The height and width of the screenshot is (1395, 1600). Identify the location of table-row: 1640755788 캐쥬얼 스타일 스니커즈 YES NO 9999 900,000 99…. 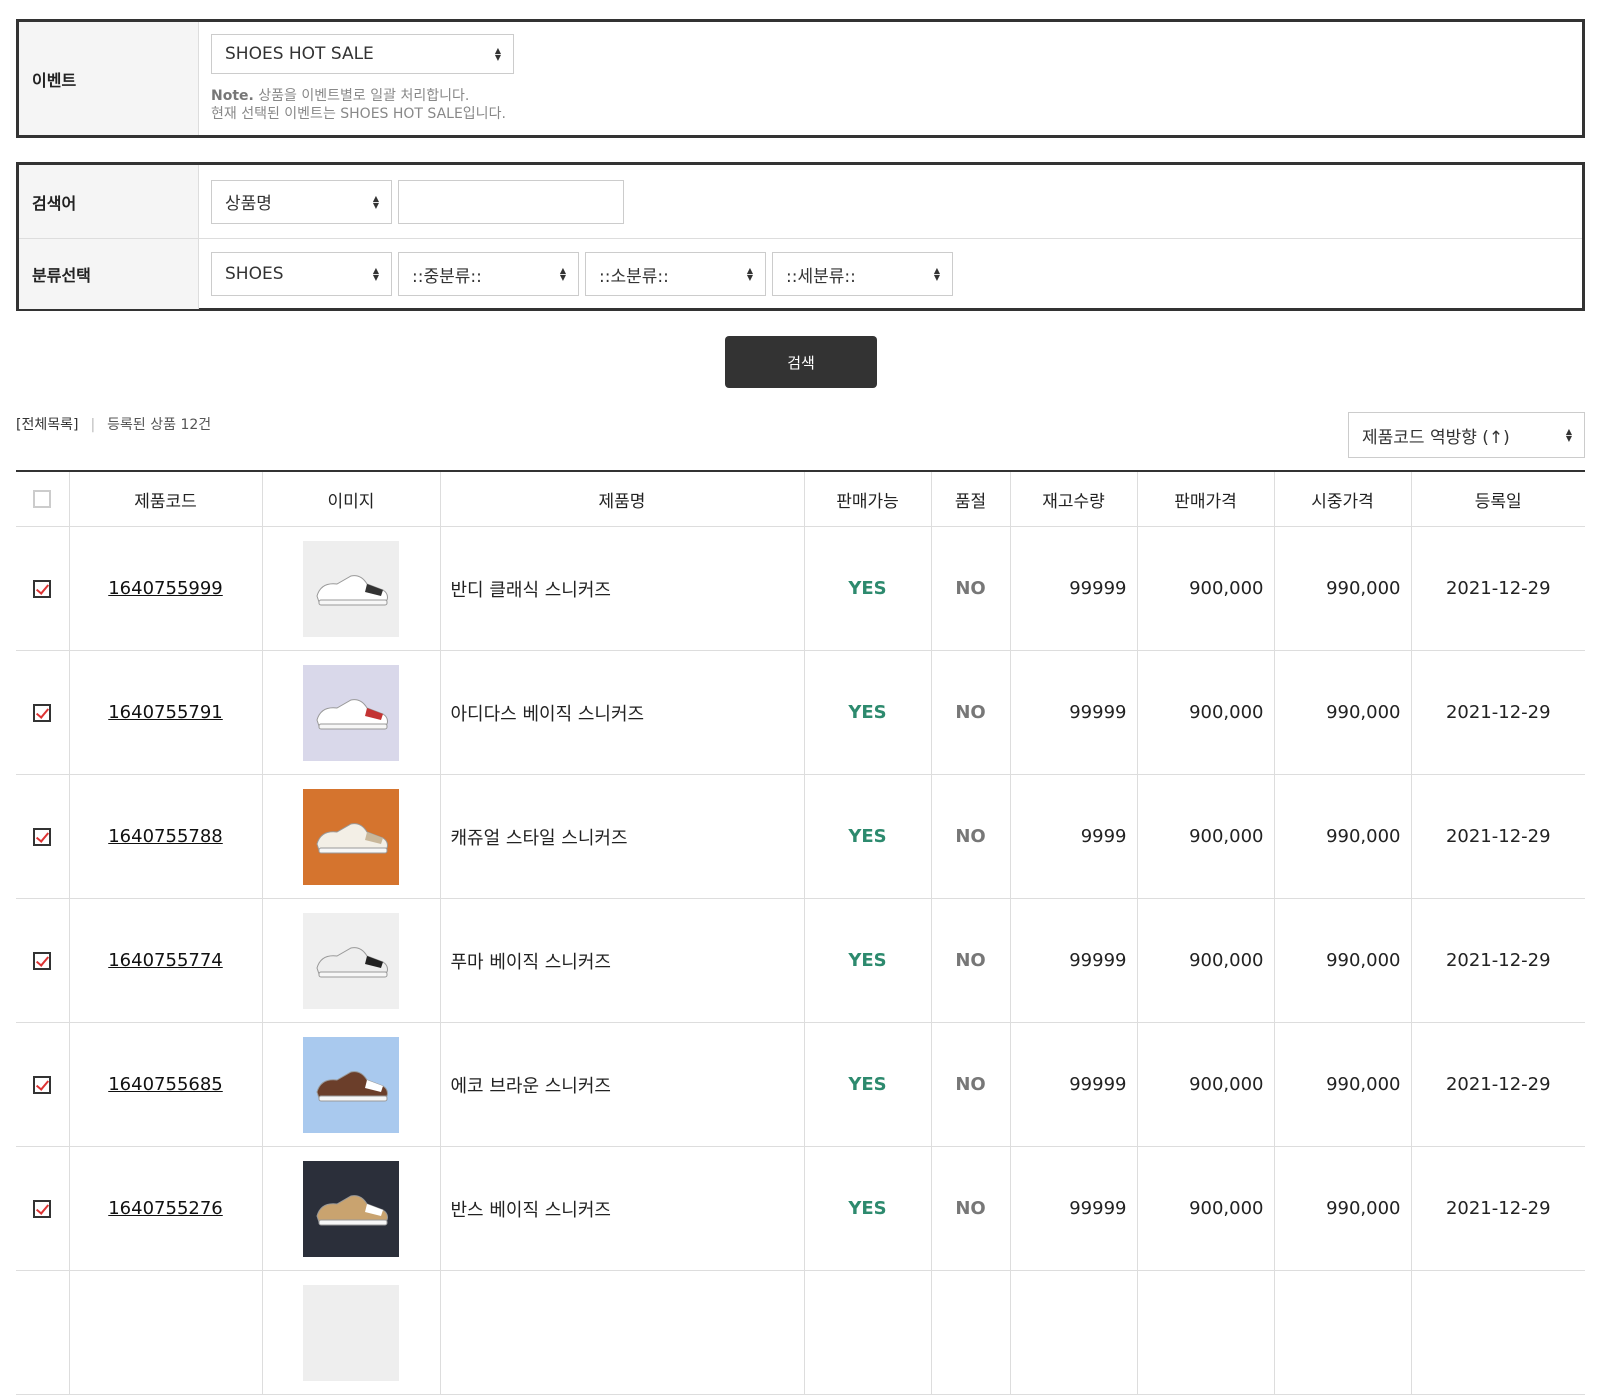
(800, 836).